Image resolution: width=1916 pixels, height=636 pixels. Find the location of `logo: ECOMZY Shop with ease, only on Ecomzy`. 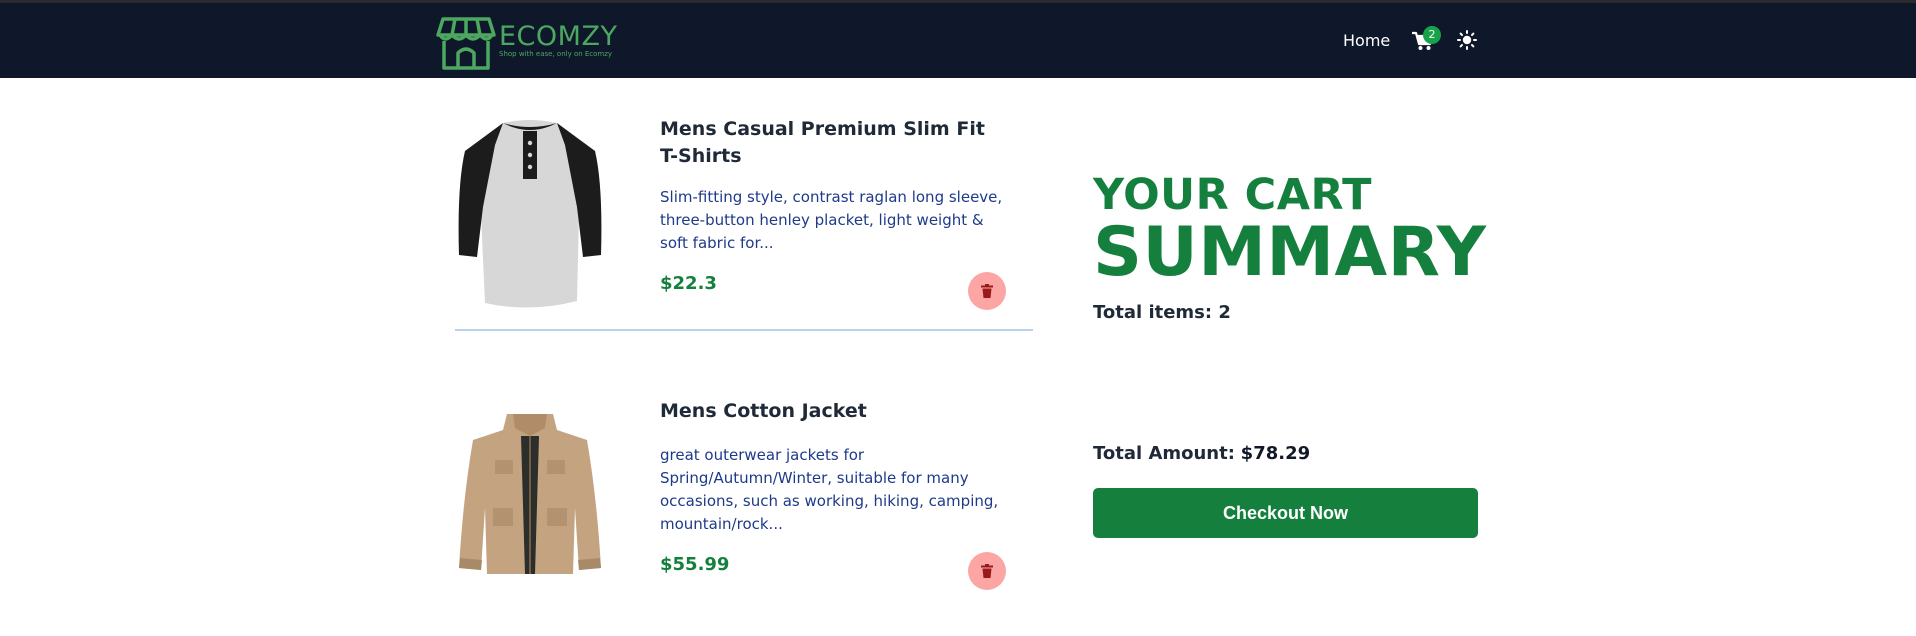

logo: ECOMZY Shop with ease, only on Ecomzy is located at coordinates (526, 43).